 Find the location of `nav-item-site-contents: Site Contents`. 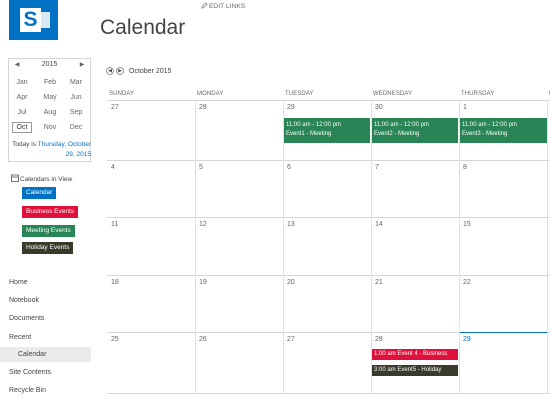

nav-item-site-contents: Site Contents is located at coordinates (30, 372).